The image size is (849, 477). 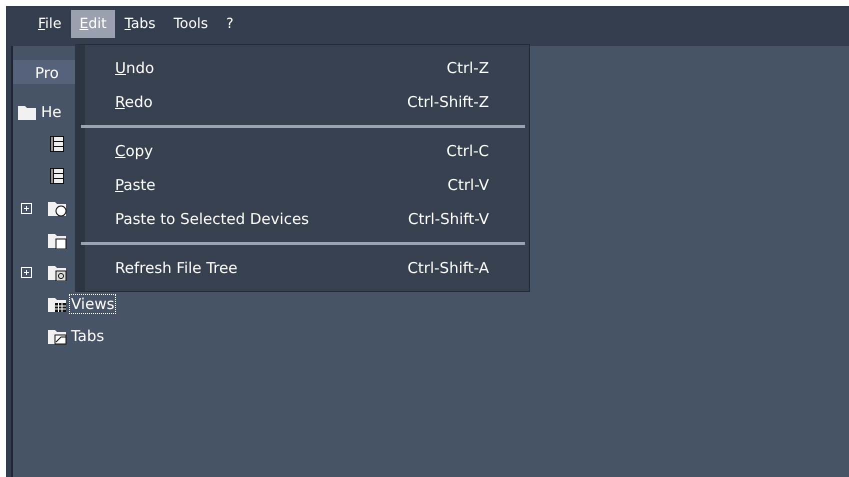 I want to click on menu-bar-item: Tabs, so click(x=140, y=24).